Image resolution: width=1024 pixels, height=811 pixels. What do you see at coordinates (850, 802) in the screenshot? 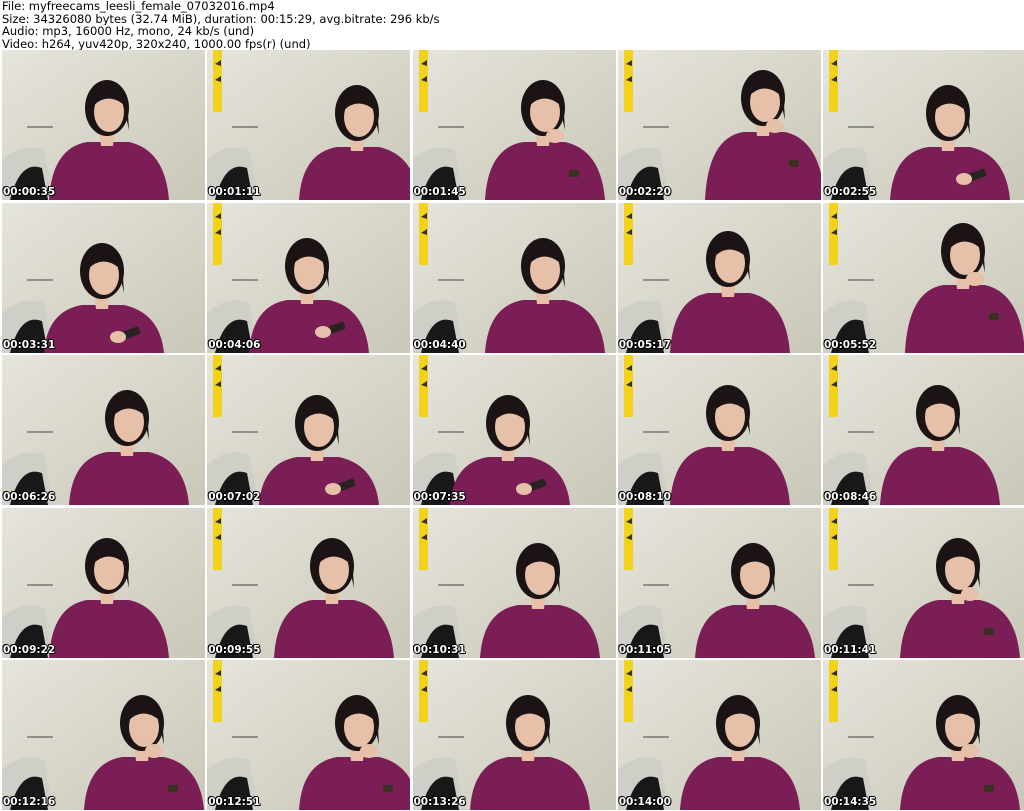
I see `timestamp-label: 00:14:35` at bounding box center [850, 802].